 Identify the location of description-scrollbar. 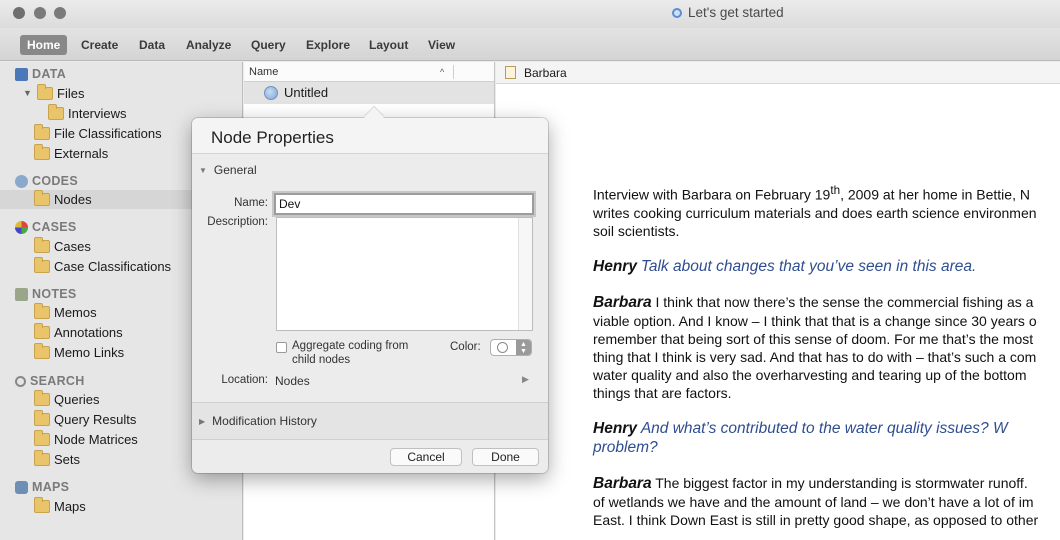
(525, 274).